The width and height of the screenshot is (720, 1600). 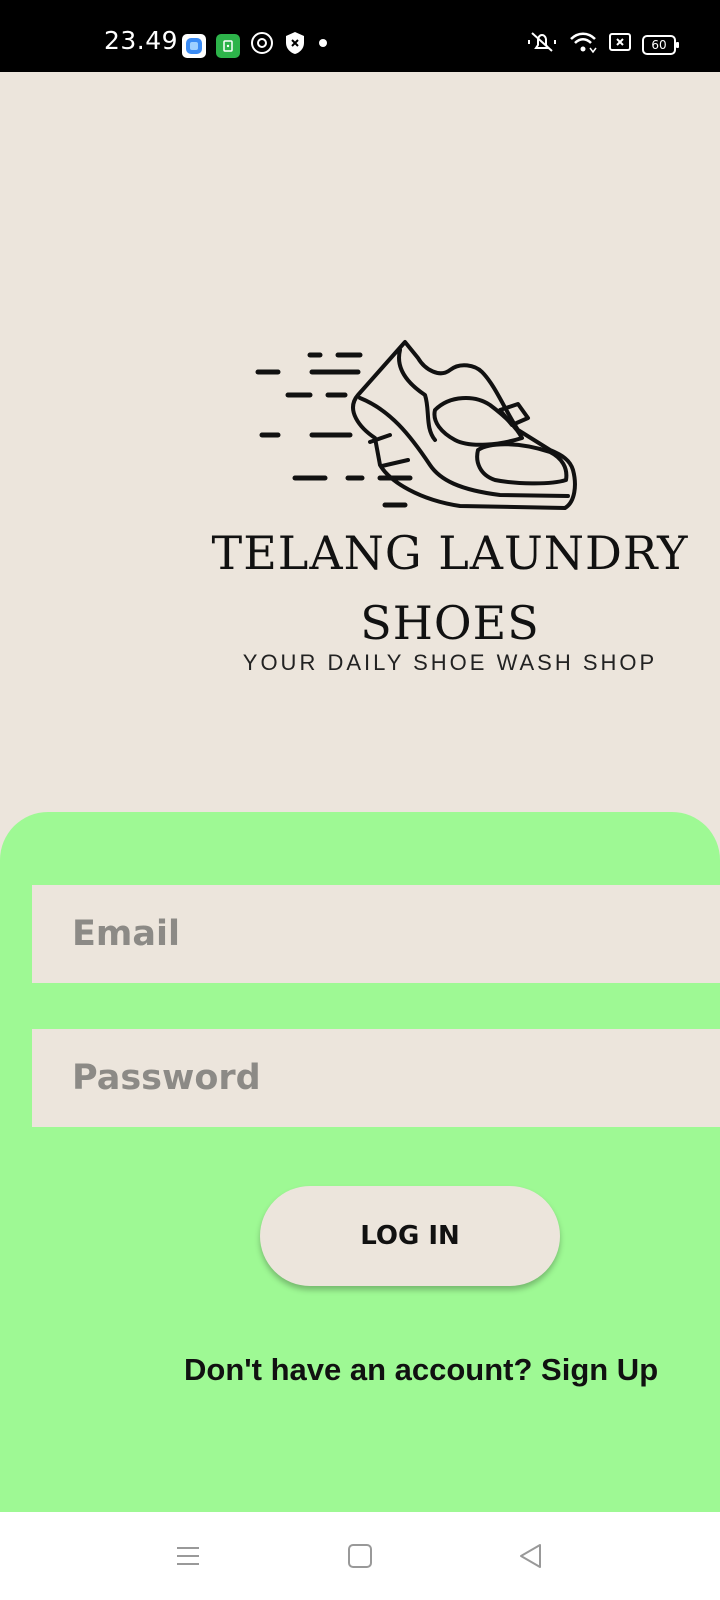 I want to click on sync-icon, so click(x=262, y=45).